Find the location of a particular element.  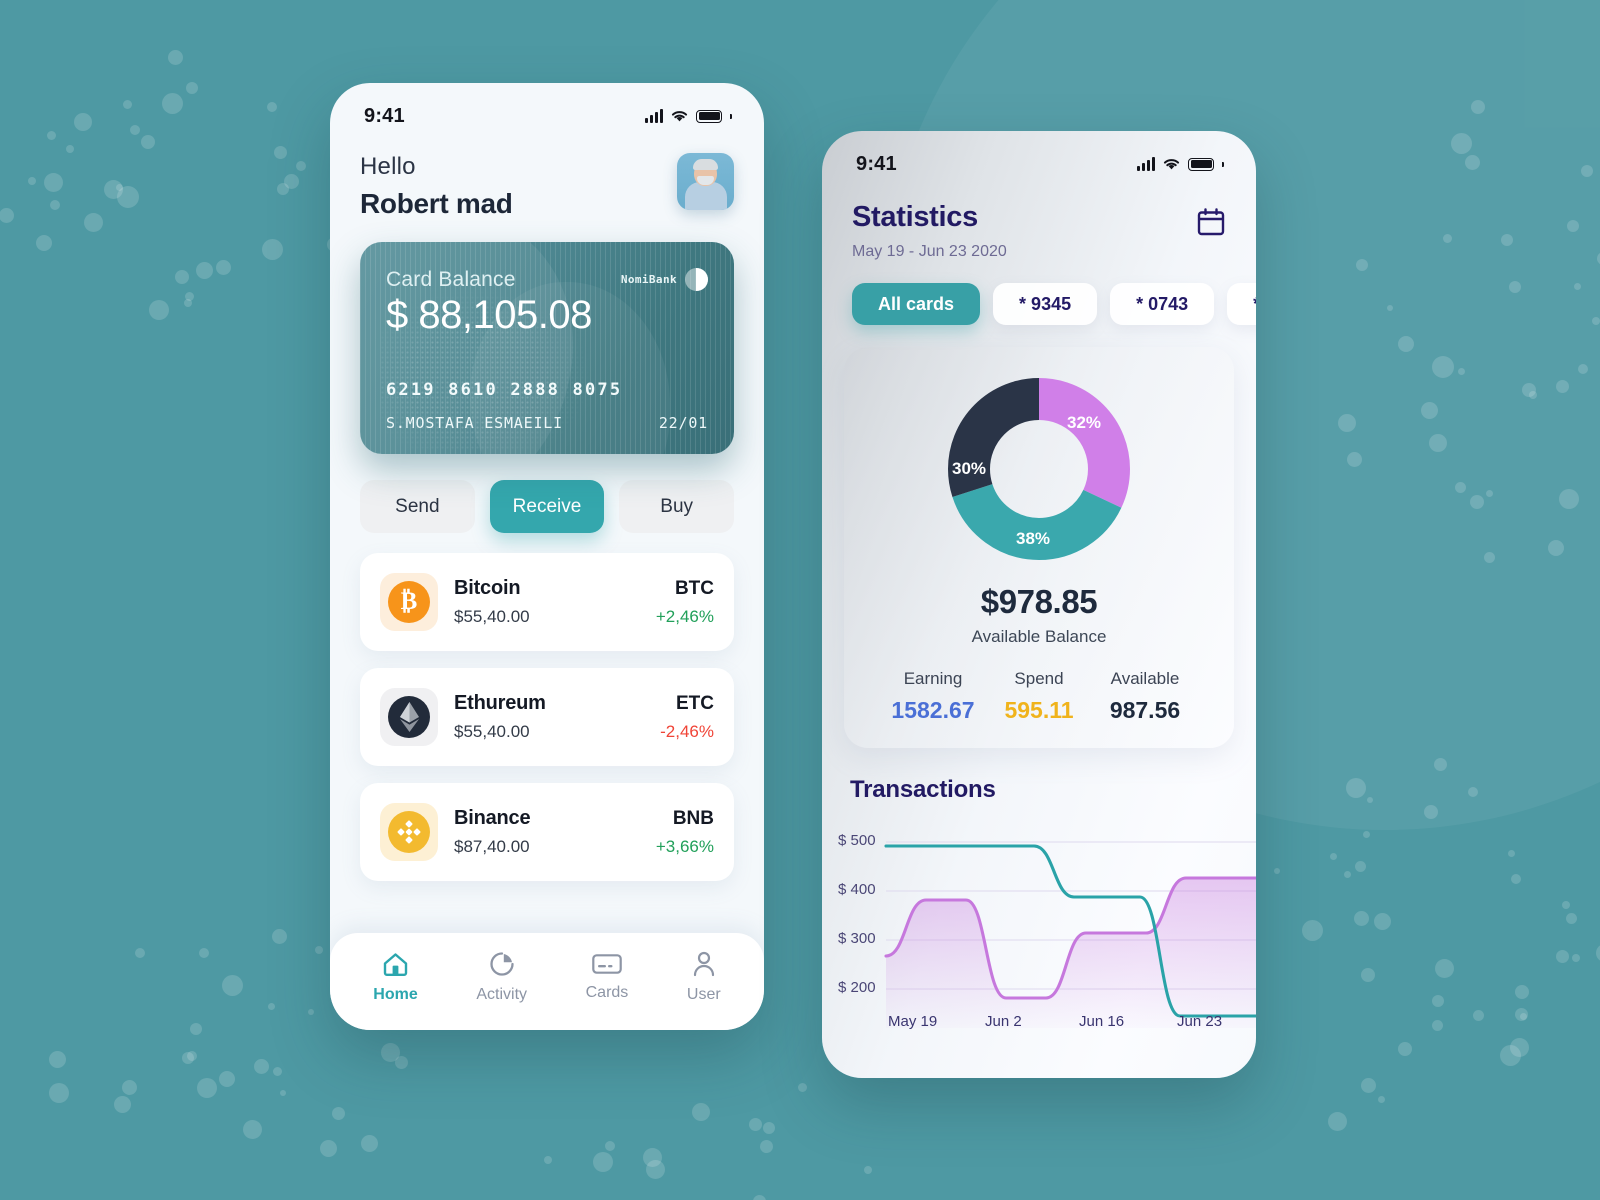

greeting-hello: Hello is located at coordinates (388, 166).